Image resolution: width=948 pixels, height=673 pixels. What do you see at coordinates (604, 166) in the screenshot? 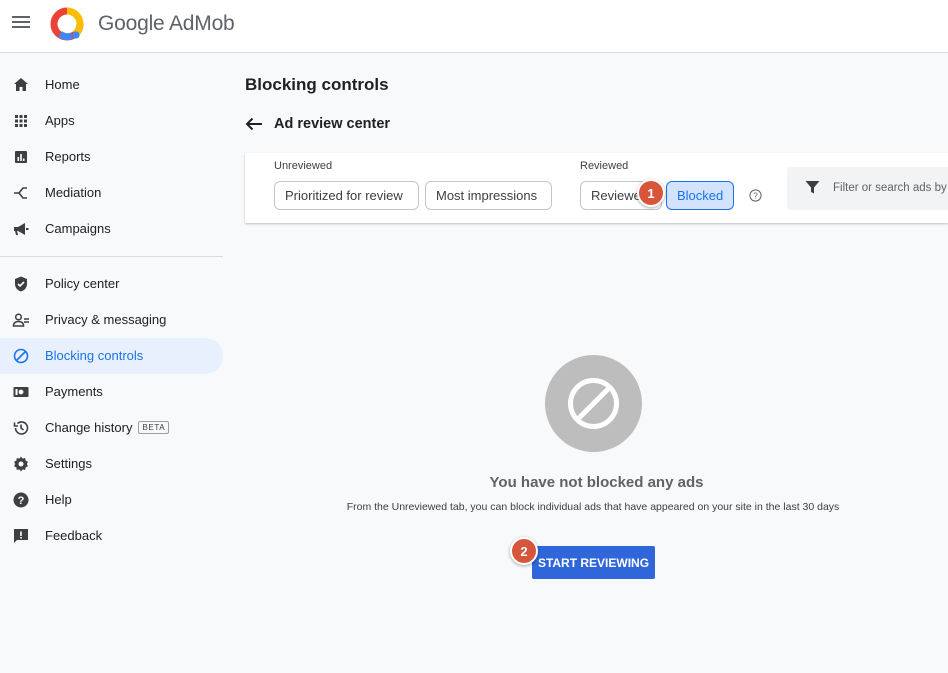
I see `reviewed-group-label: Reviewed` at bounding box center [604, 166].